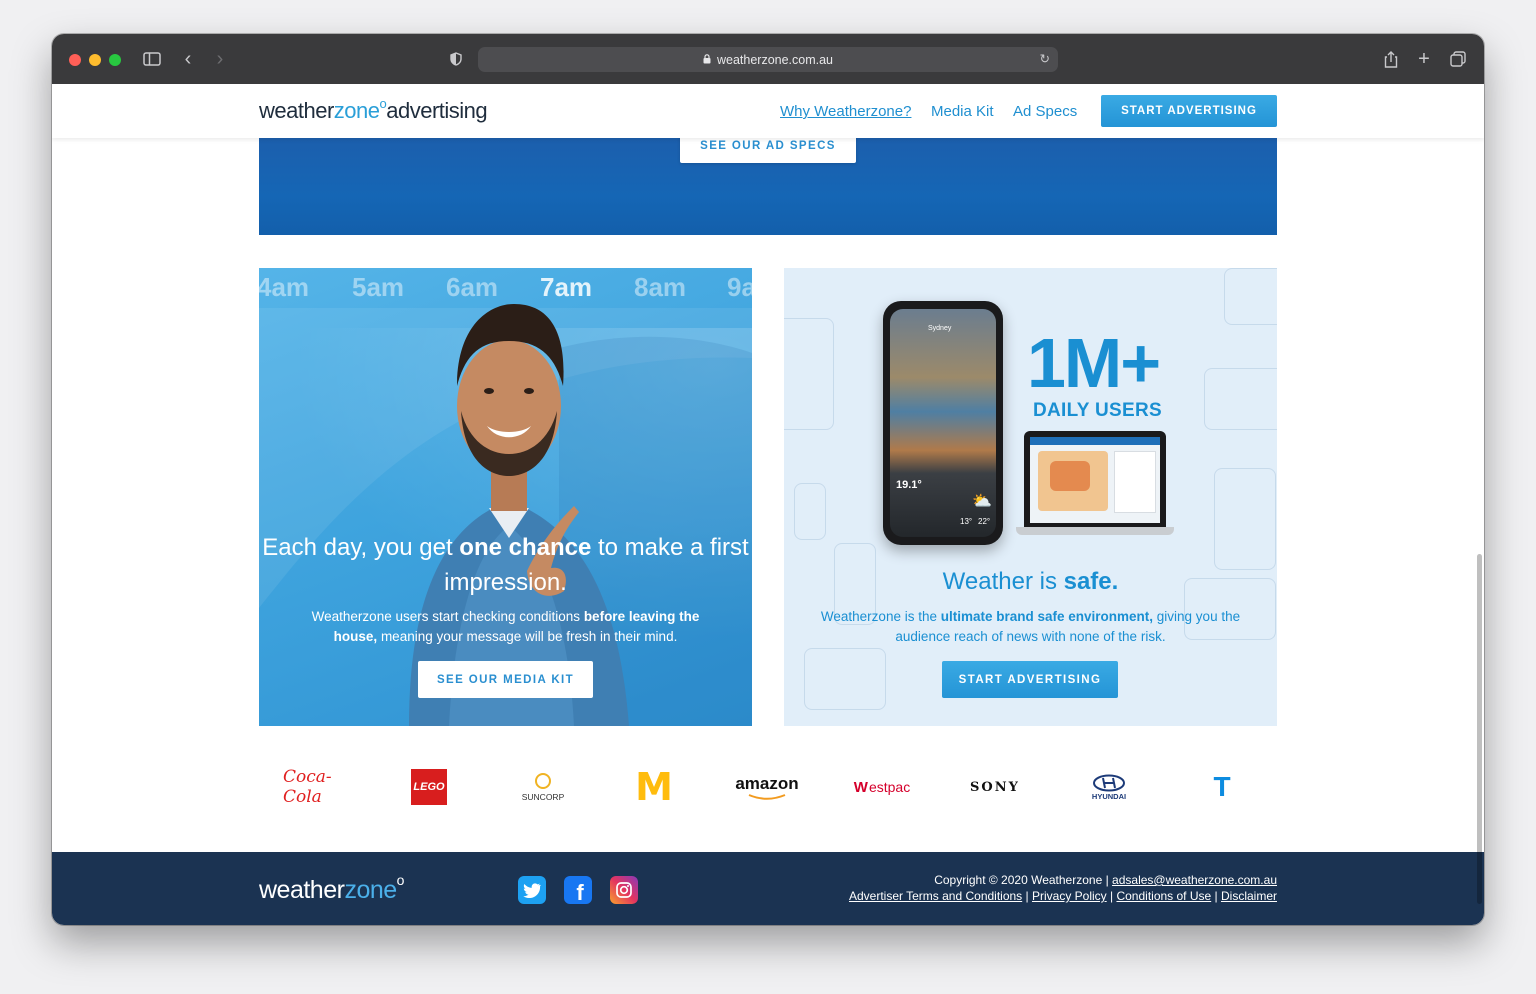 The image size is (1536, 994). Describe the element at coordinates (456, 59) in the screenshot. I see `privacy-shield-icon` at that location.